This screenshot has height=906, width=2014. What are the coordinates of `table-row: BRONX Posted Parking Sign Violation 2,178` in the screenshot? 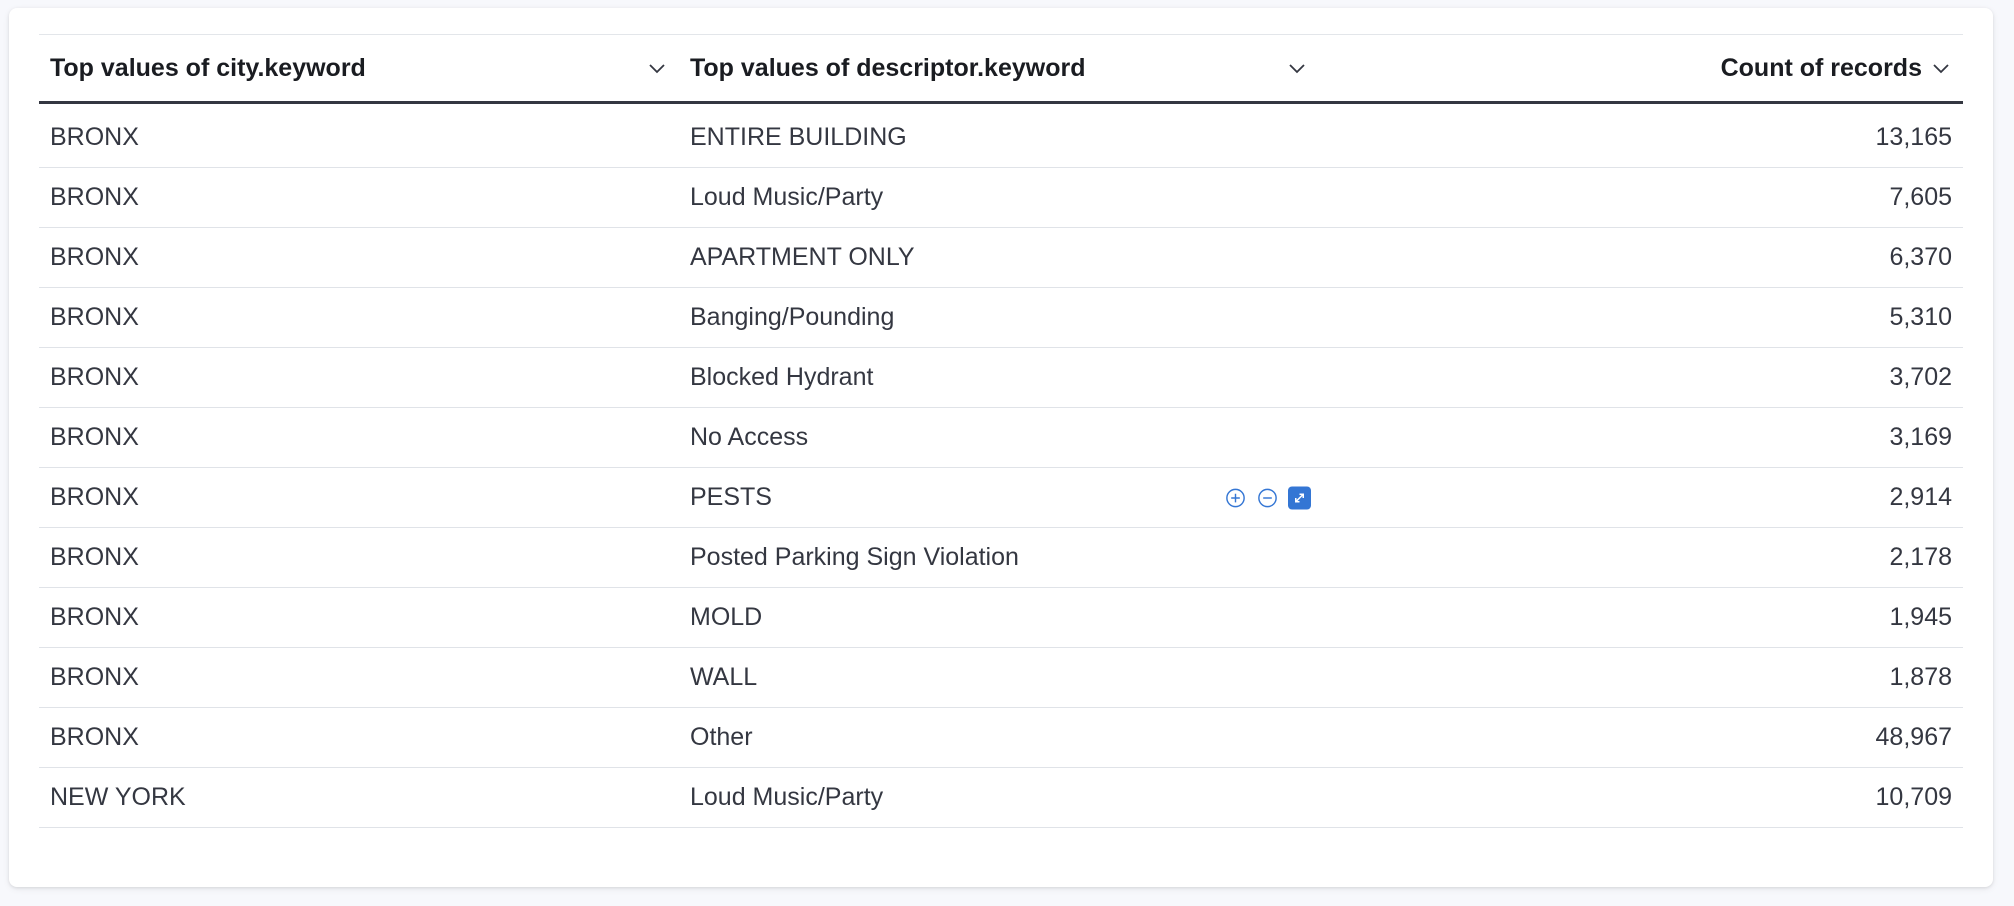 It's located at (1001, 558).